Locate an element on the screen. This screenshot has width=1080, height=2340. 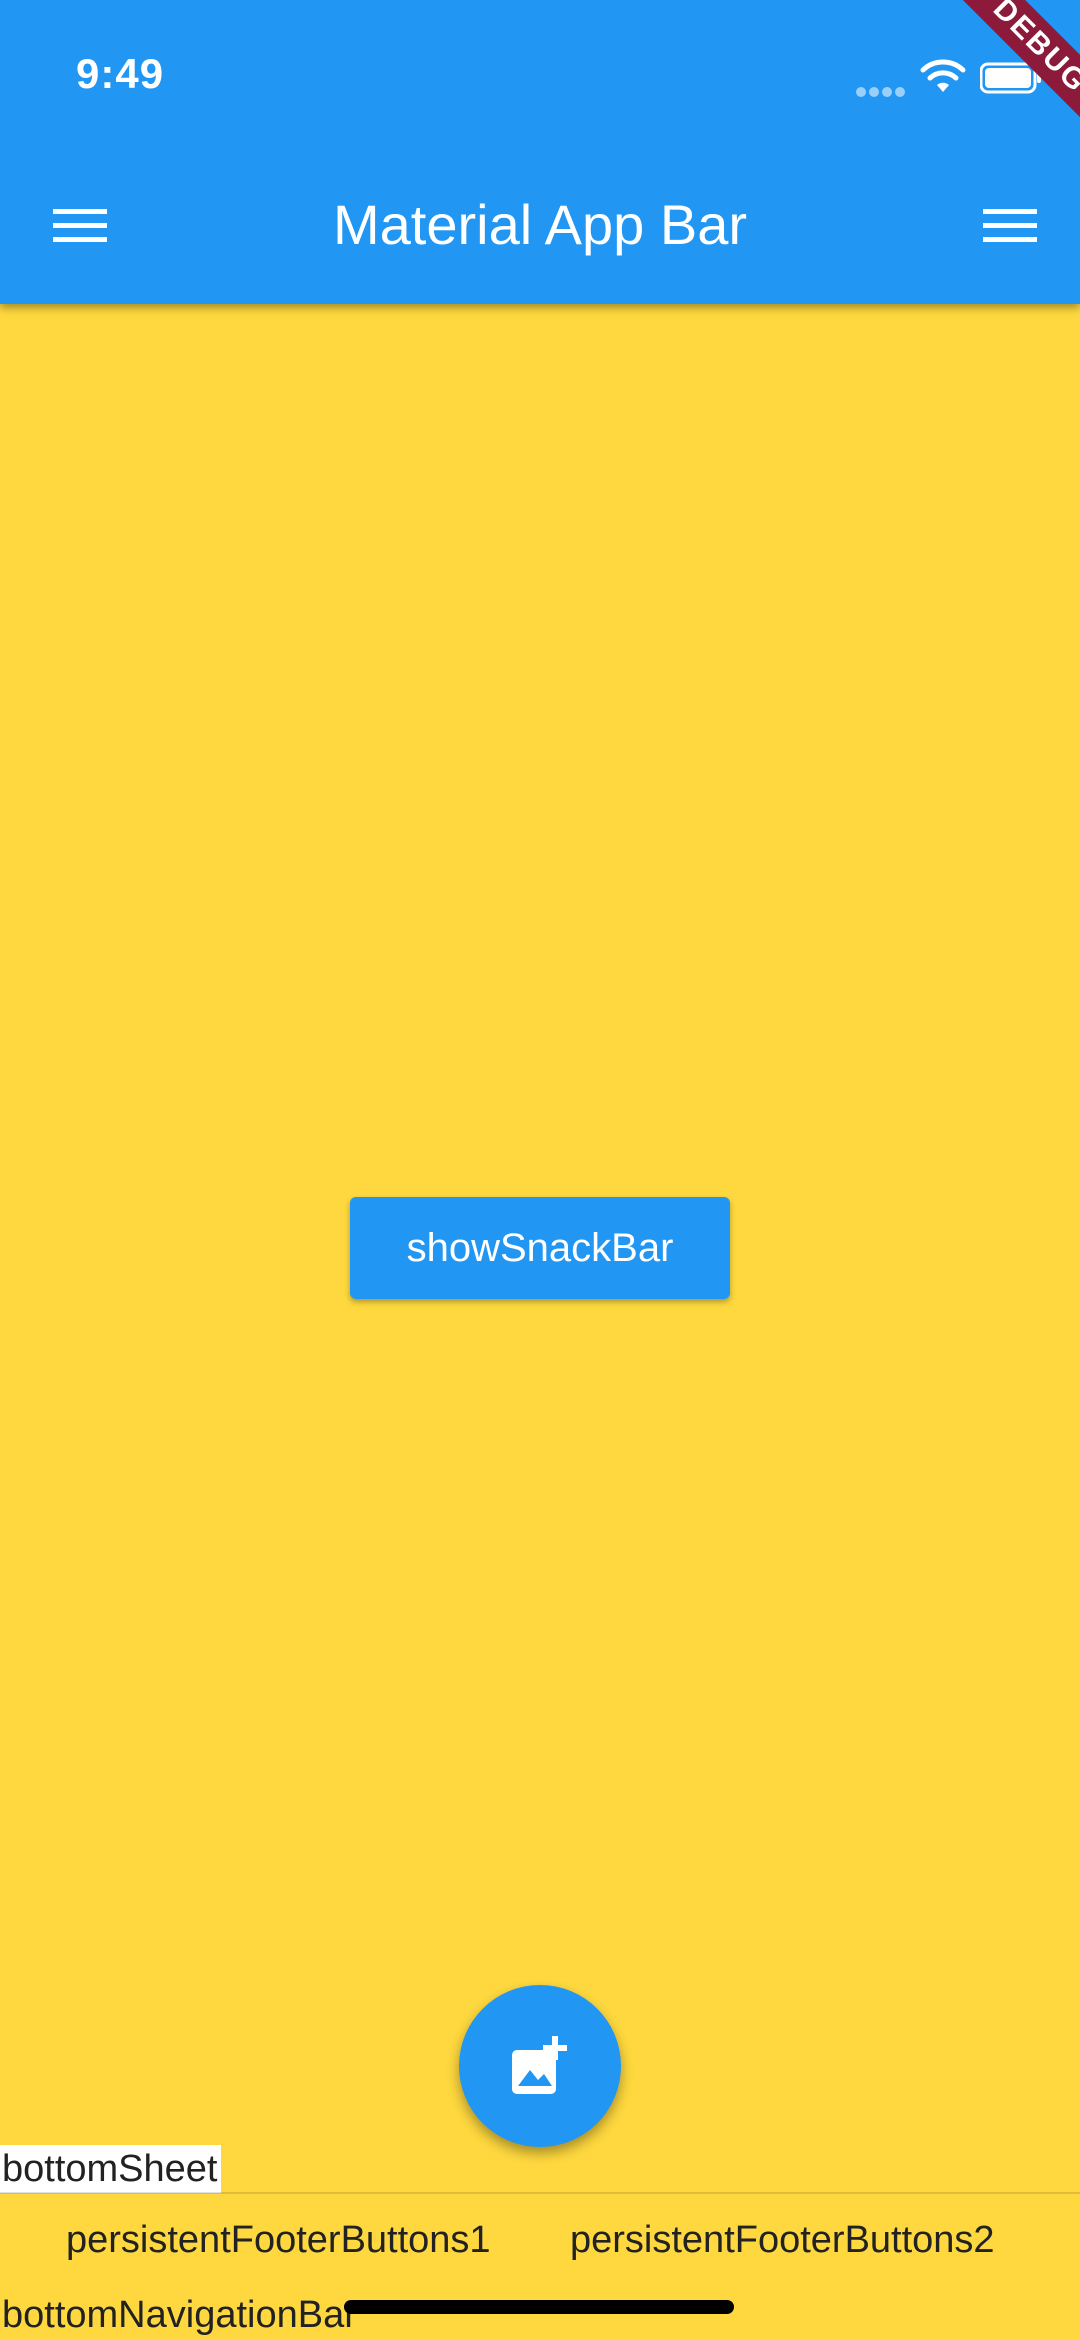
add-photo-icon is located at coordinates (539, 2065).